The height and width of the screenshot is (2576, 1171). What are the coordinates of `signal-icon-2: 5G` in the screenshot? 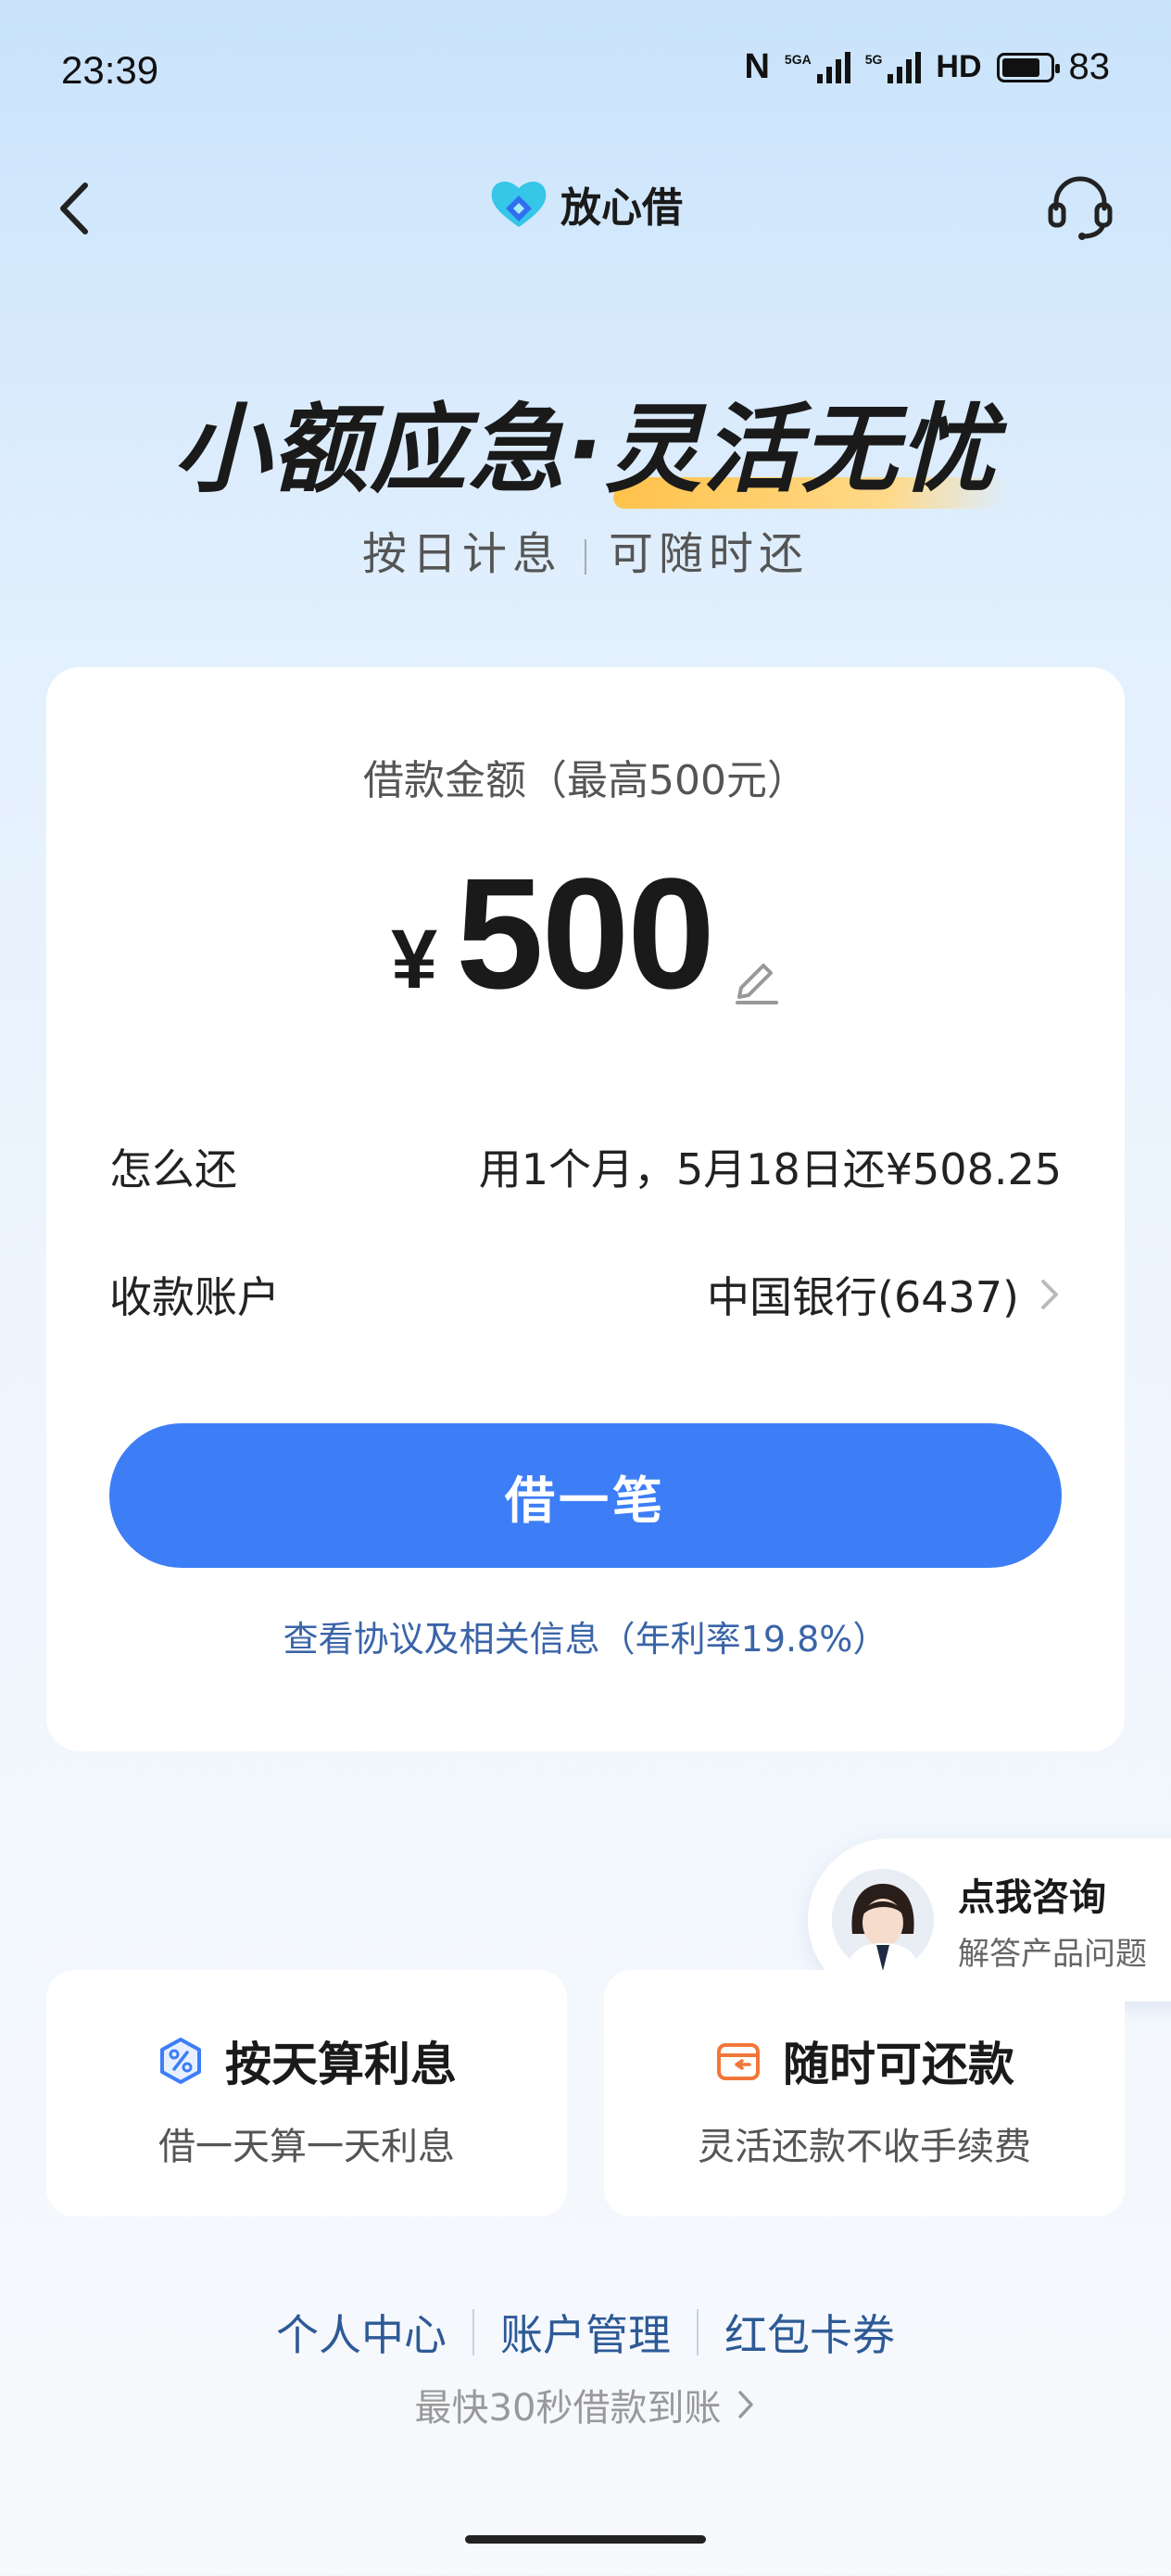 It's located at (894, 67).